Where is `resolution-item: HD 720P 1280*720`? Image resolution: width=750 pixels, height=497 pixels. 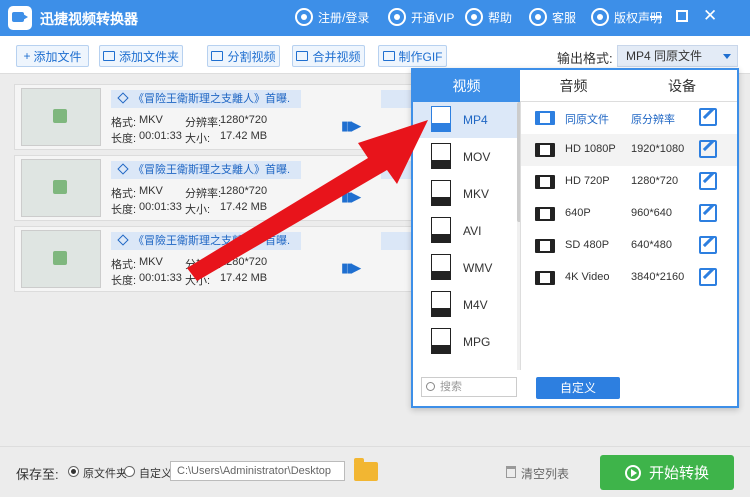
resolution-item: HD 720P 1280*720 is located at coordinates (629, 182).